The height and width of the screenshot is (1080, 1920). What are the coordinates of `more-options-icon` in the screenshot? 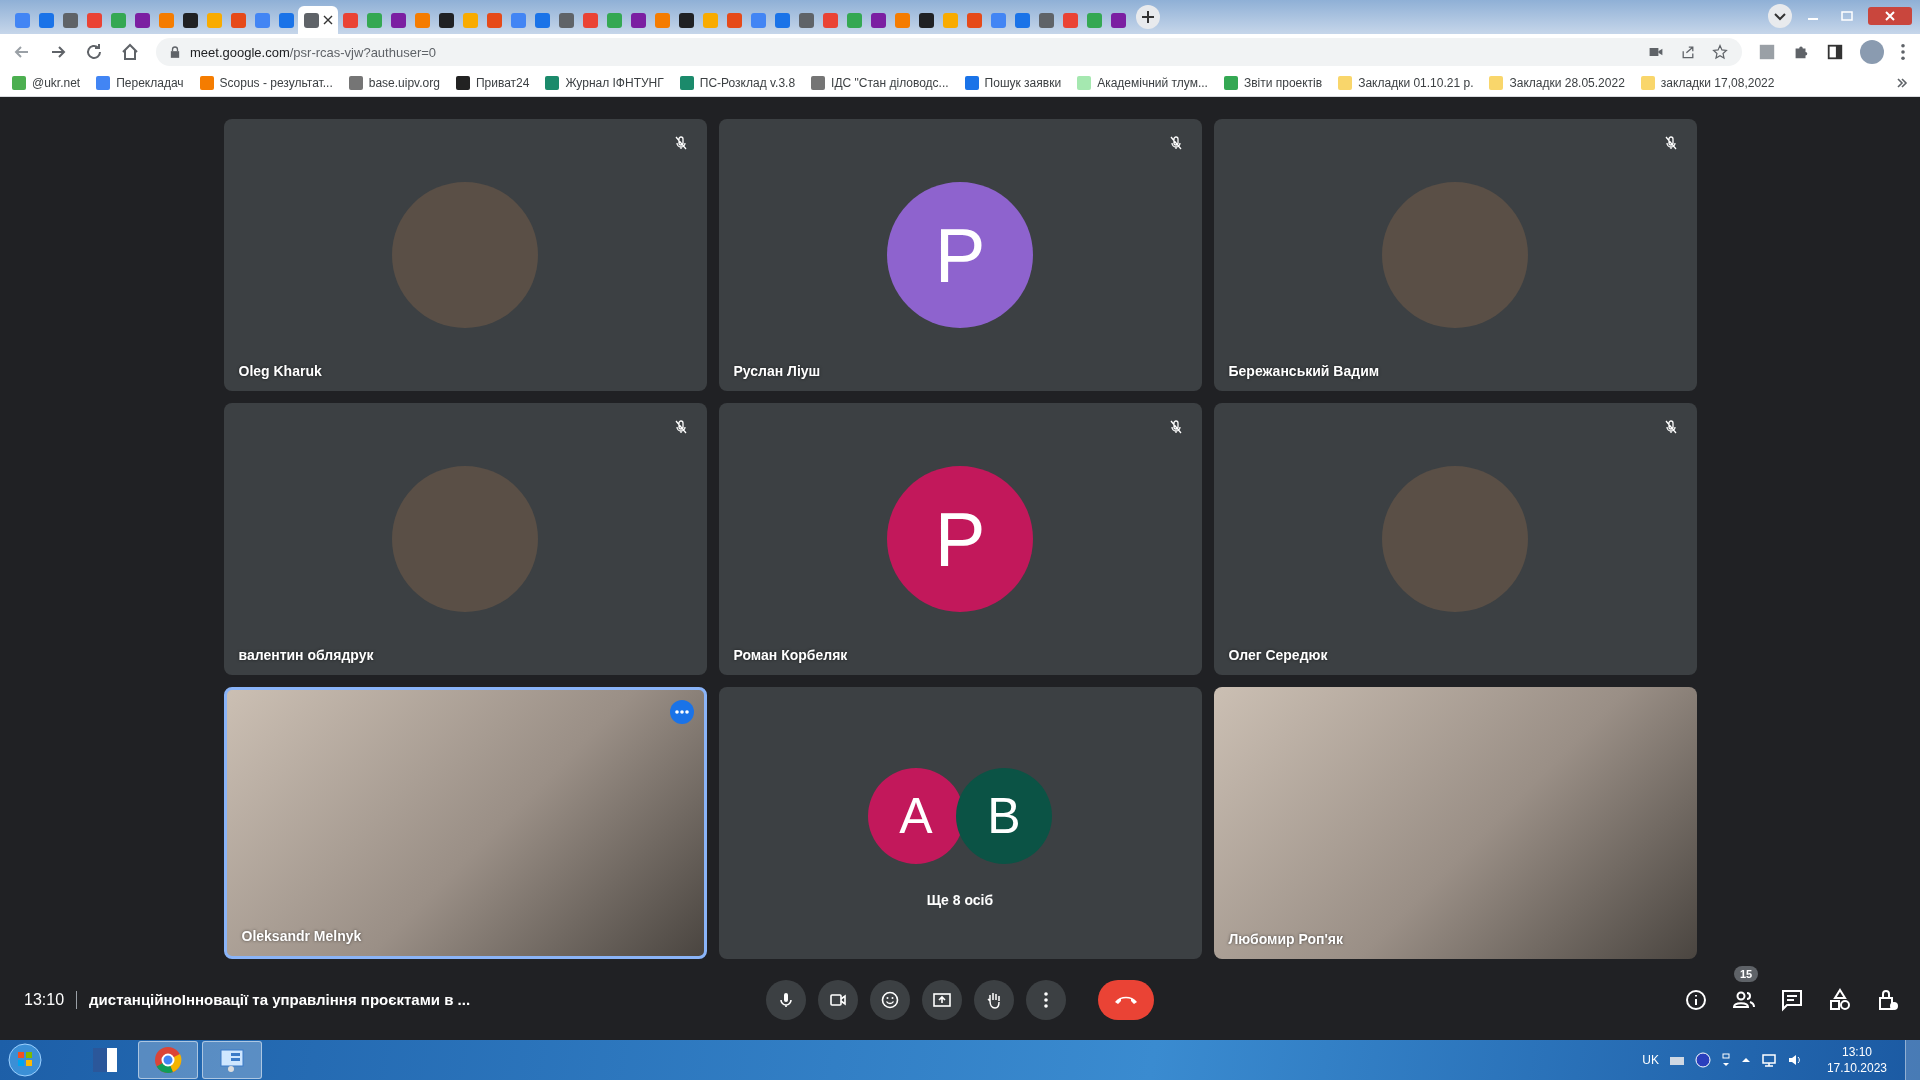 It's located at (681, 712).